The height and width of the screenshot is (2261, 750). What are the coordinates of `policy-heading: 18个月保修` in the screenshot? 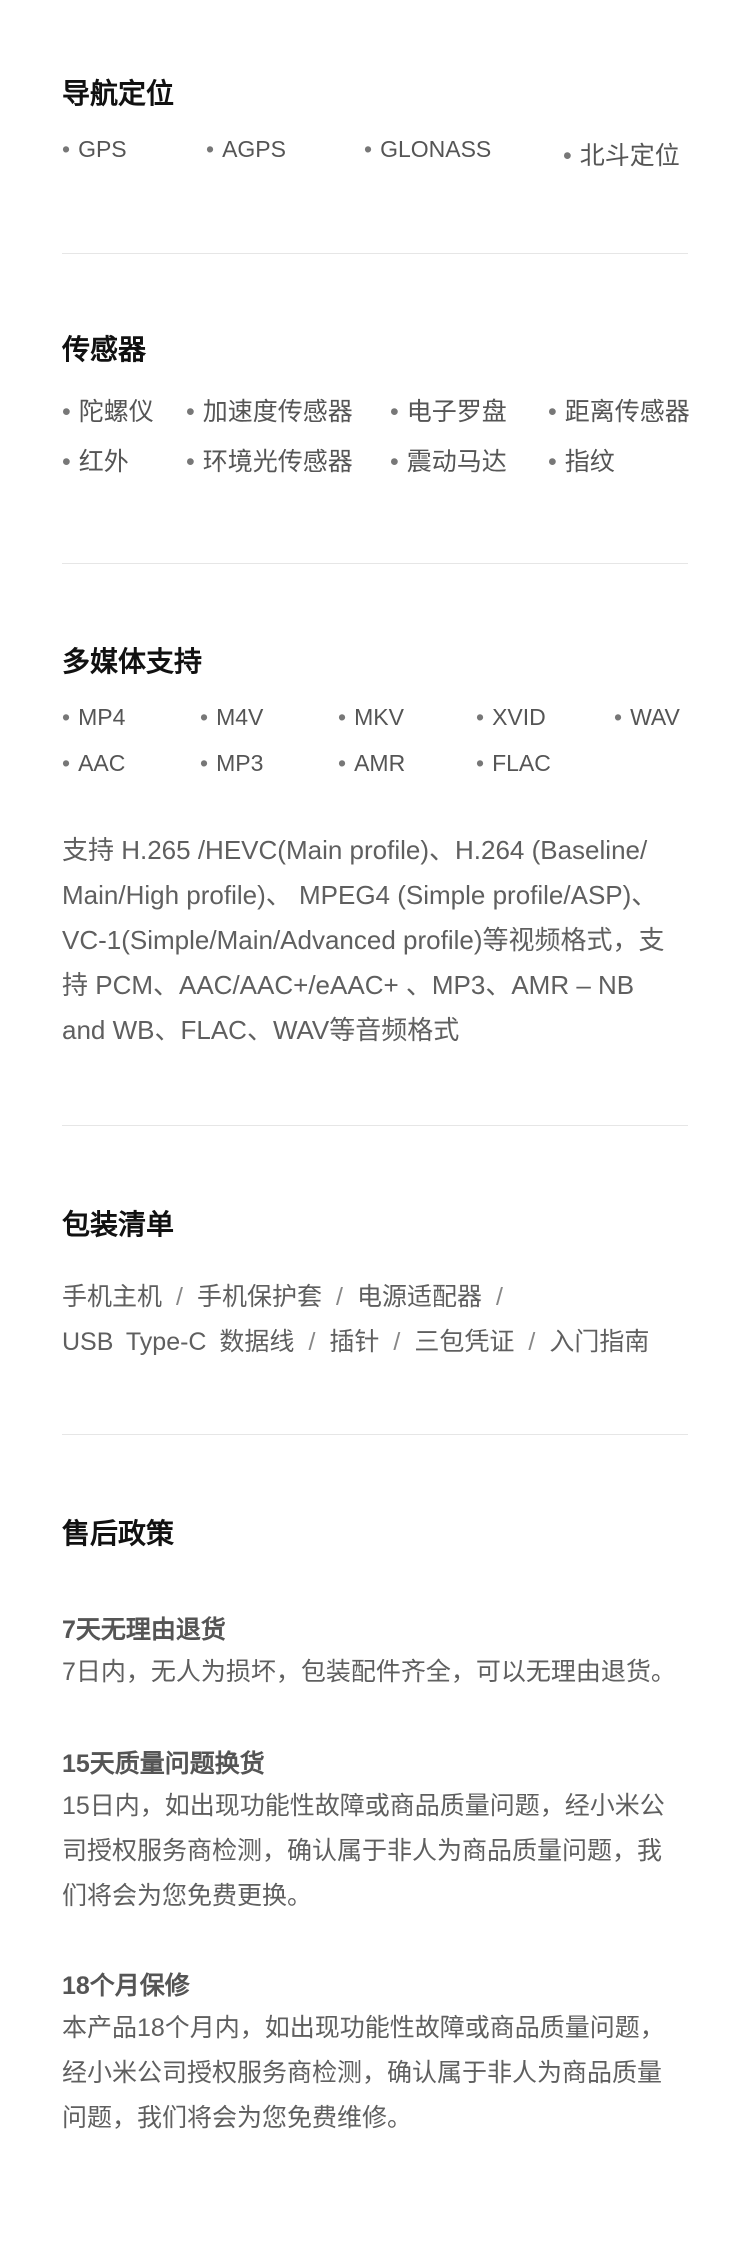 It's located at (126, 1986).